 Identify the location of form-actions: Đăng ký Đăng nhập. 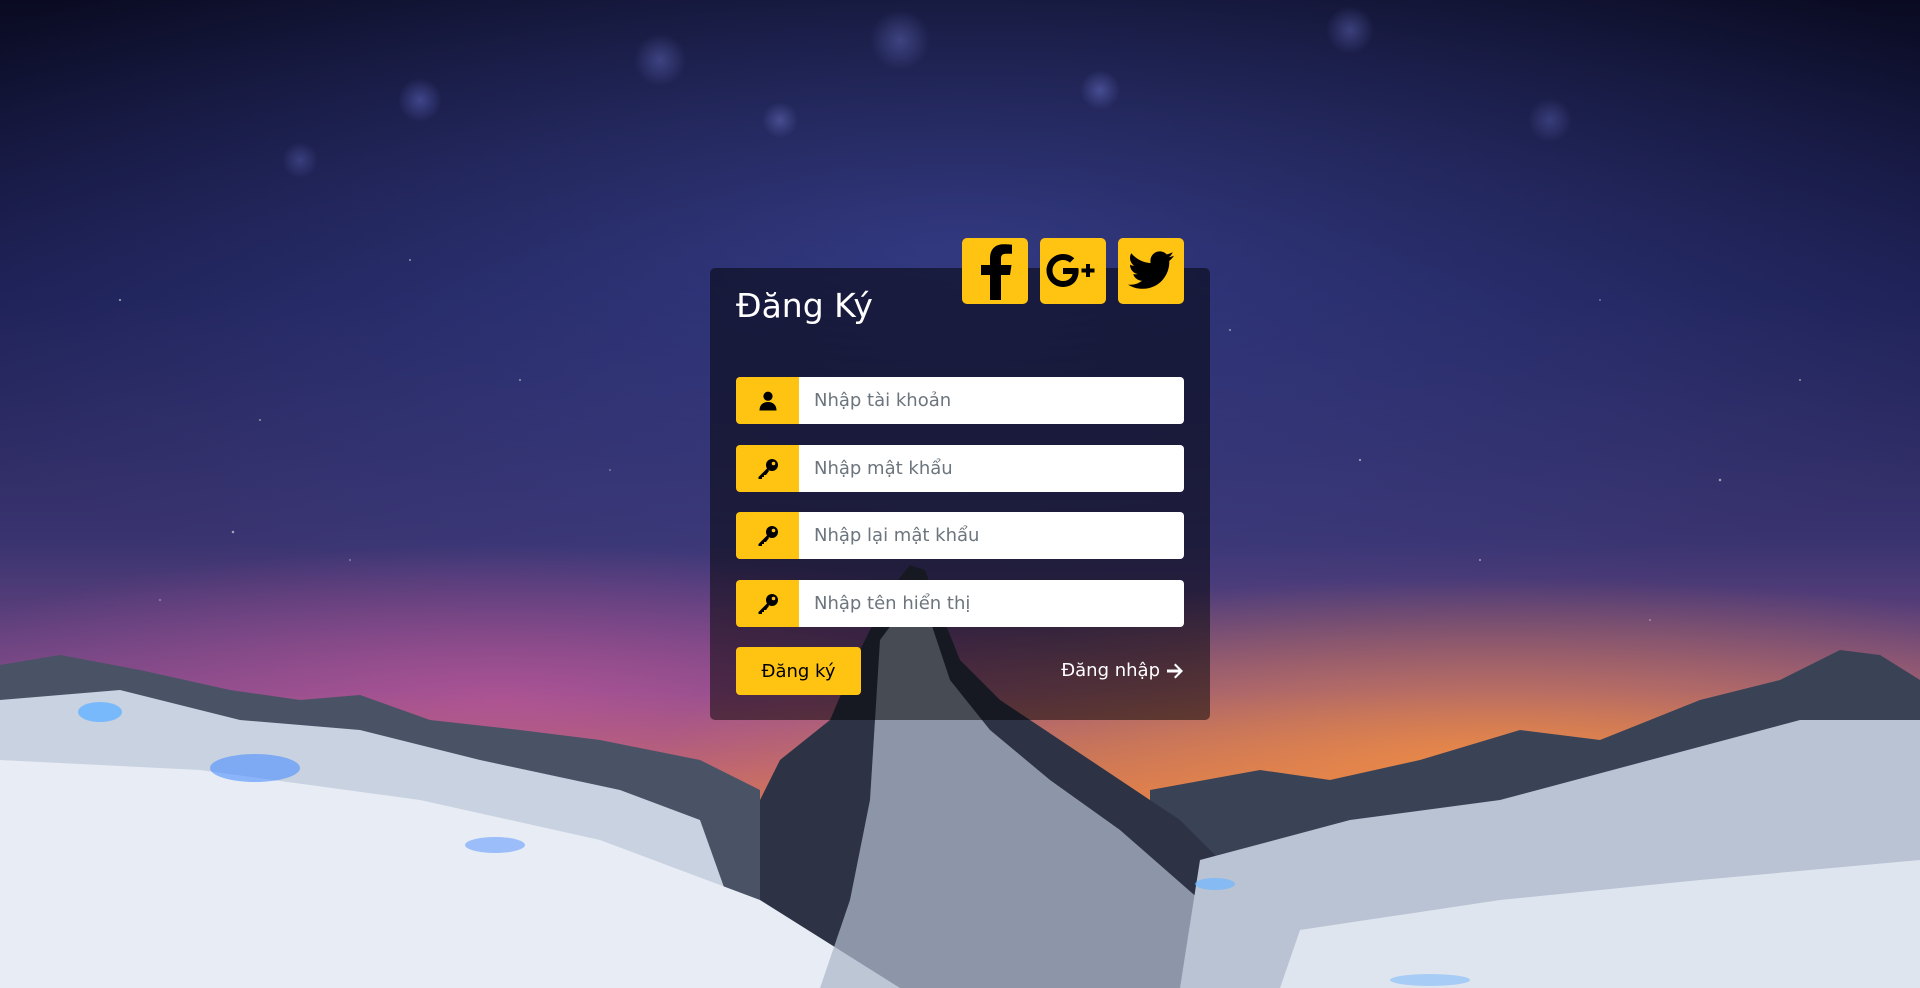
(960, 671).